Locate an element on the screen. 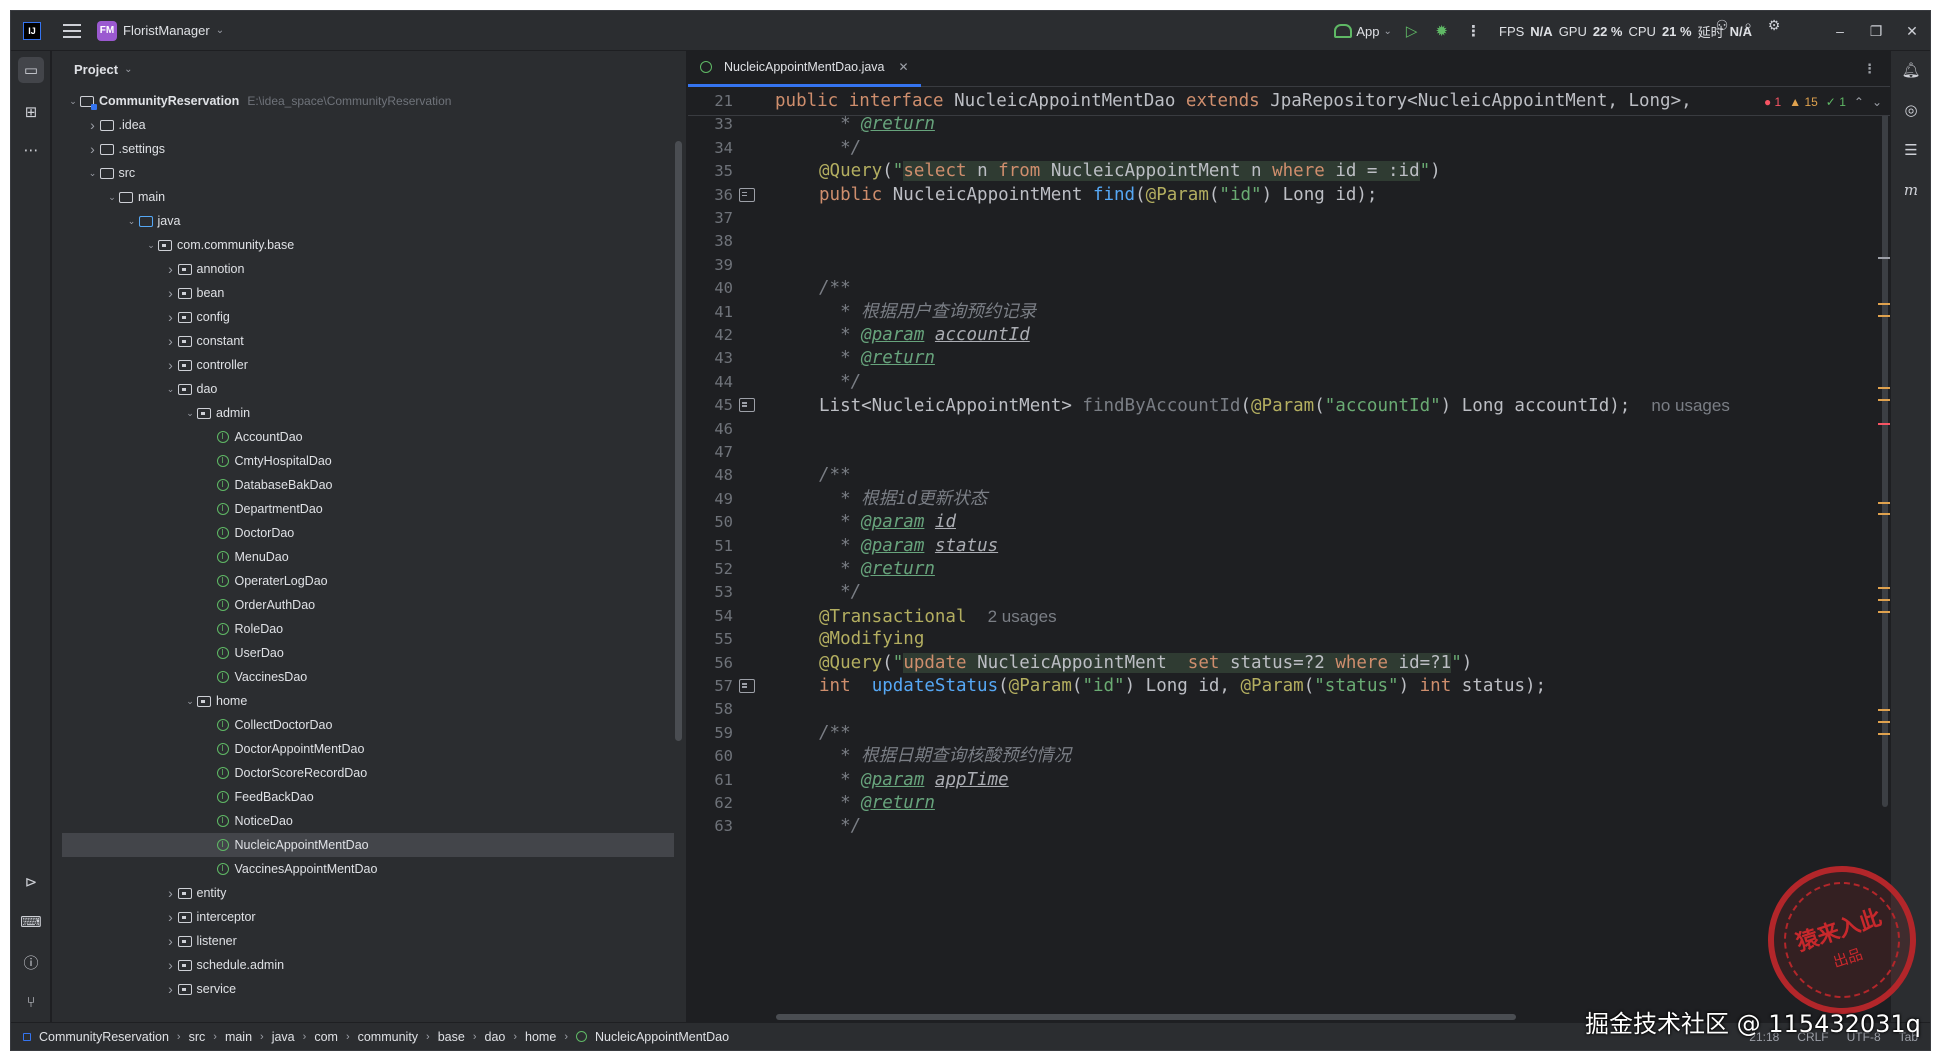  notifications-icon: 🔔︎ is located at coordinates (1911, 70).